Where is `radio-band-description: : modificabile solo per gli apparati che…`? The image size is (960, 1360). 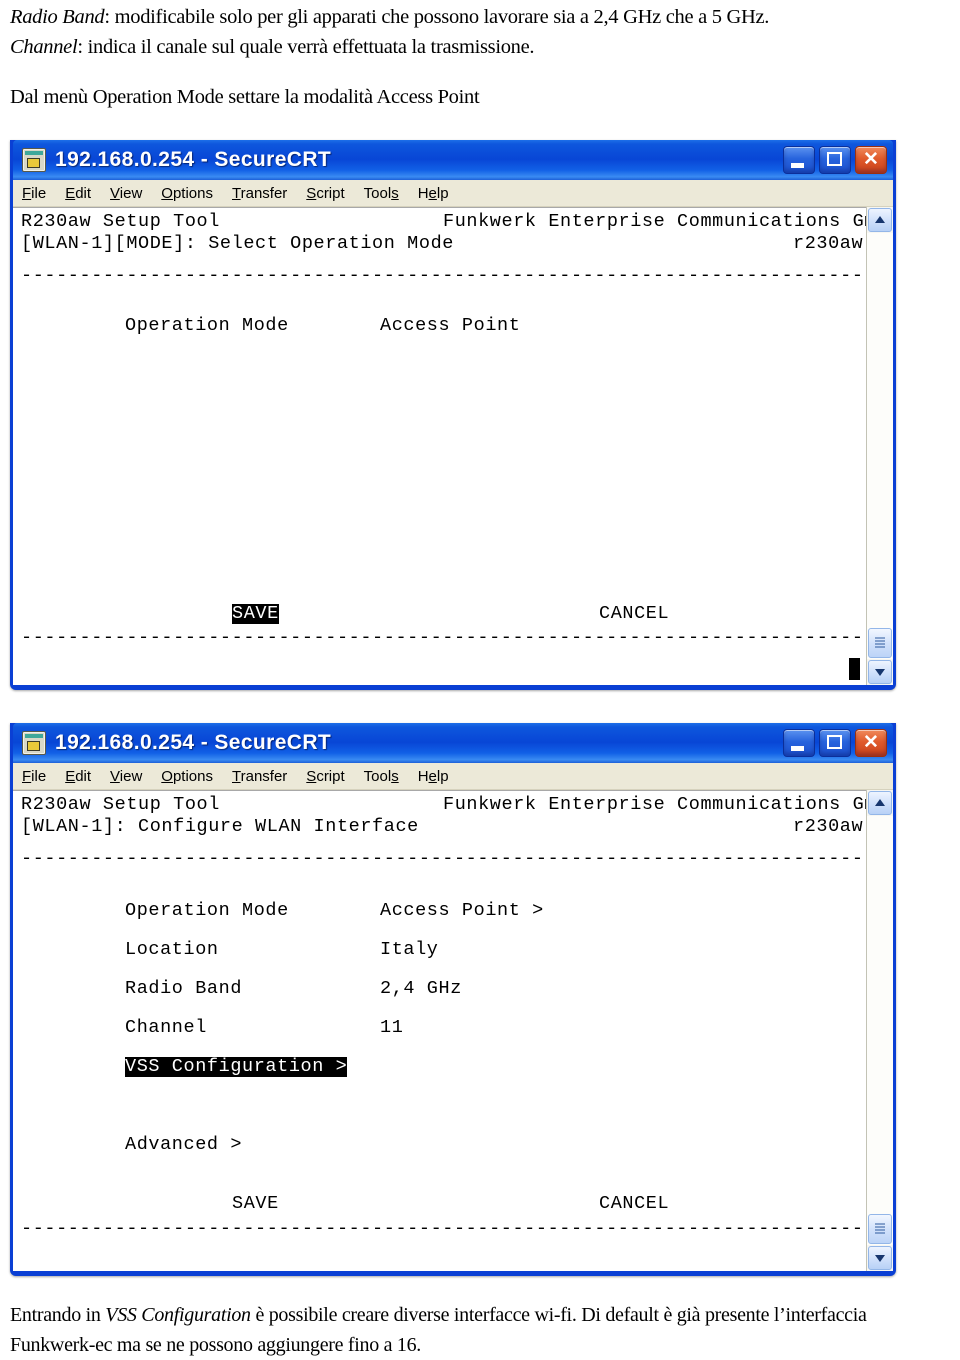 radio-band-description: : modificabile solo per gli apparati che… is located at coordinates (437, 17).